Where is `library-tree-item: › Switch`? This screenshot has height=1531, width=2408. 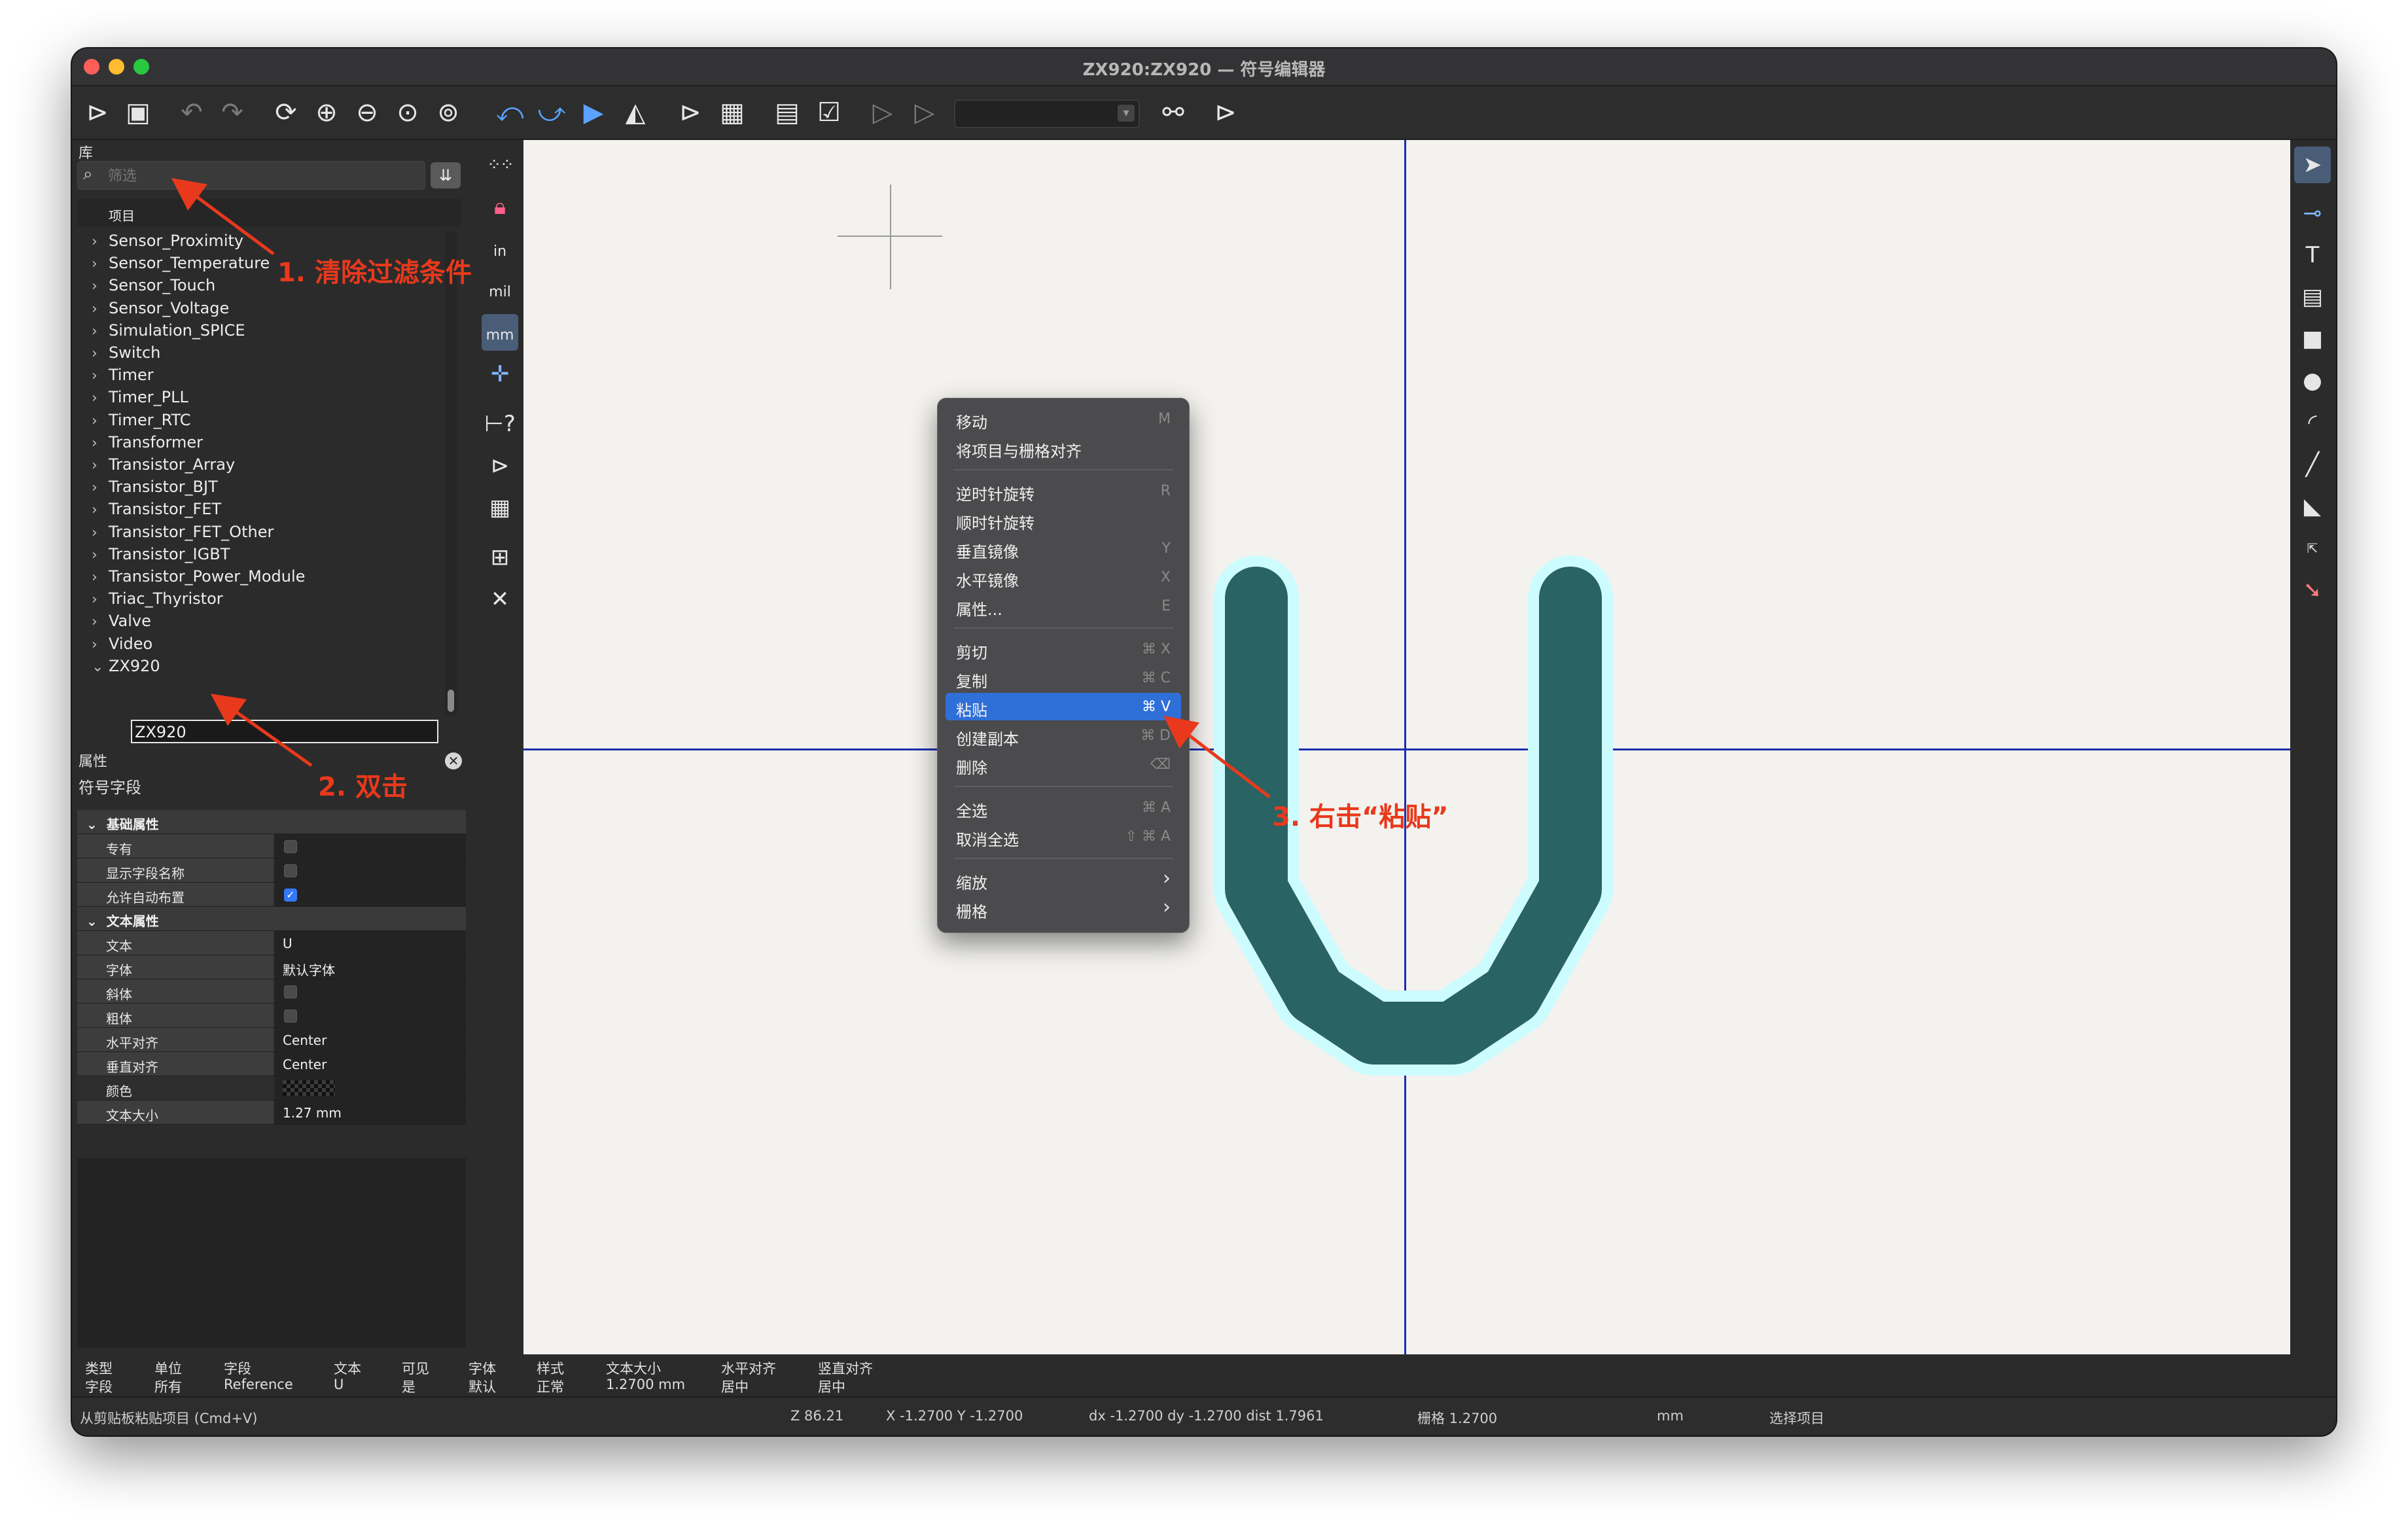
library-tree-item: › Switch is located at coordinates (118, 354).